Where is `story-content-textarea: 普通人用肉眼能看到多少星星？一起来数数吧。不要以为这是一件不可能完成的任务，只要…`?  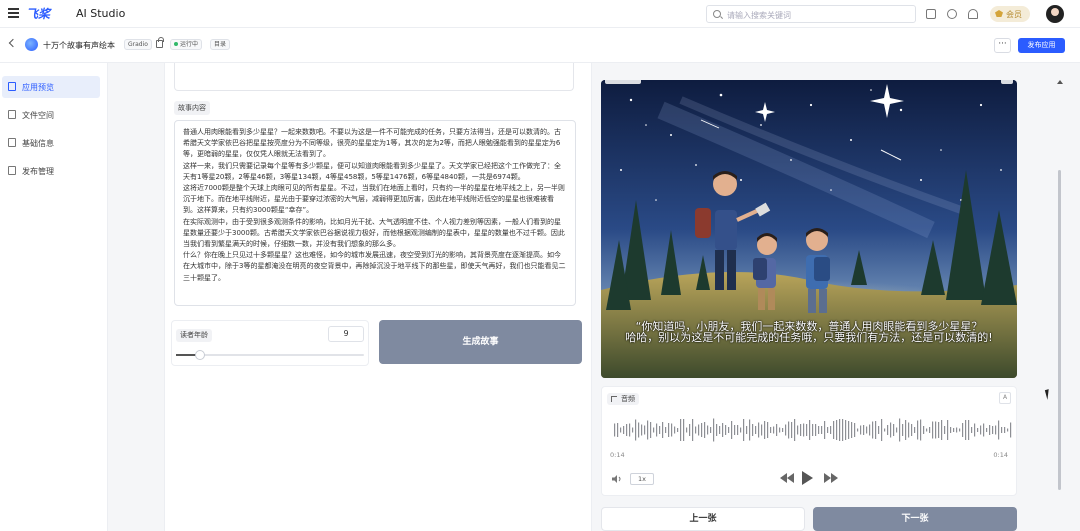 story-content-textarea: 普通人用肉眼能看到多少星星？一起来数数吧。不要以为这是一件不可能完成的任务，只要… is located at coordinates (375, 213).